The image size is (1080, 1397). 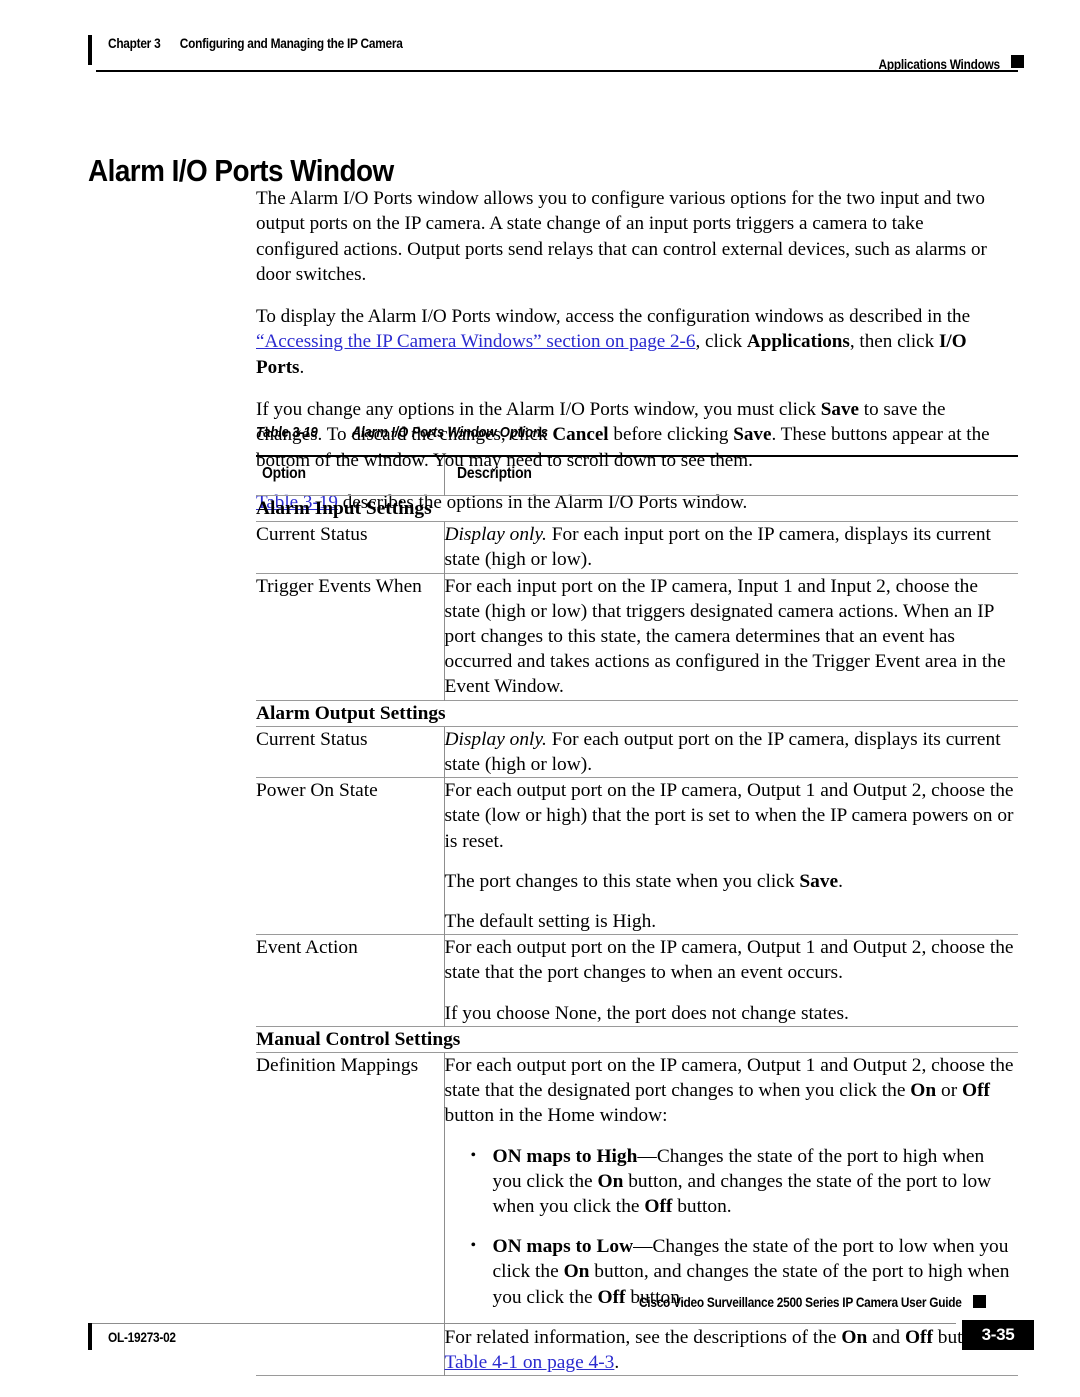 What do you see at coordinates (350, 636) in the screenshot?
I see `row-option-trigger-events-when: Trigger Events When` at bounding box center [350, 636].